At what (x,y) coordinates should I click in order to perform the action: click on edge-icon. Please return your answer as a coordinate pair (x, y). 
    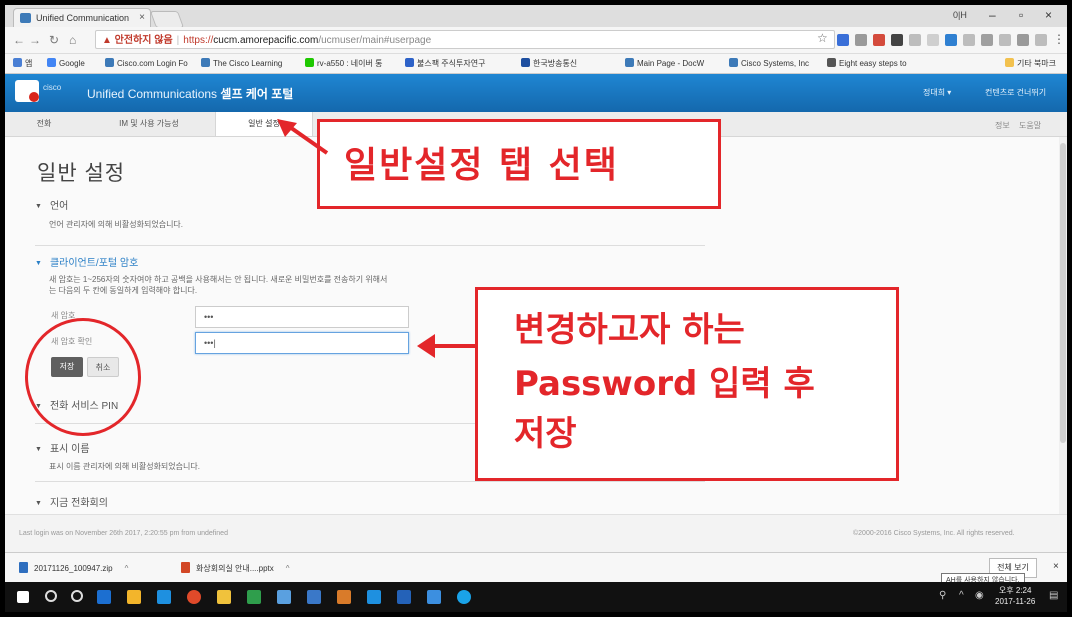
    Looking at the image, I should click on (164, 597).